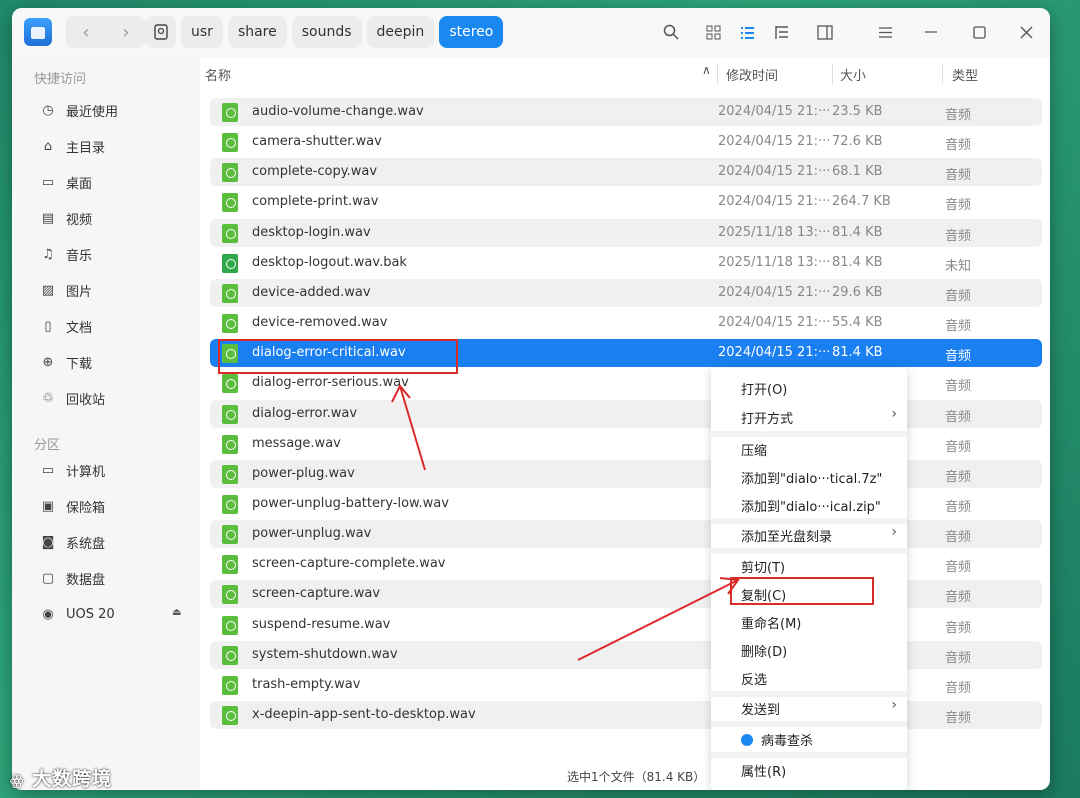 The height and width of the screenshot is (798, 1080). What do you see at coordinates (61, 779) in the screenshot?
I see `watermark-logo: ꙮ 大数跨境` at bounding box center [61, 779].